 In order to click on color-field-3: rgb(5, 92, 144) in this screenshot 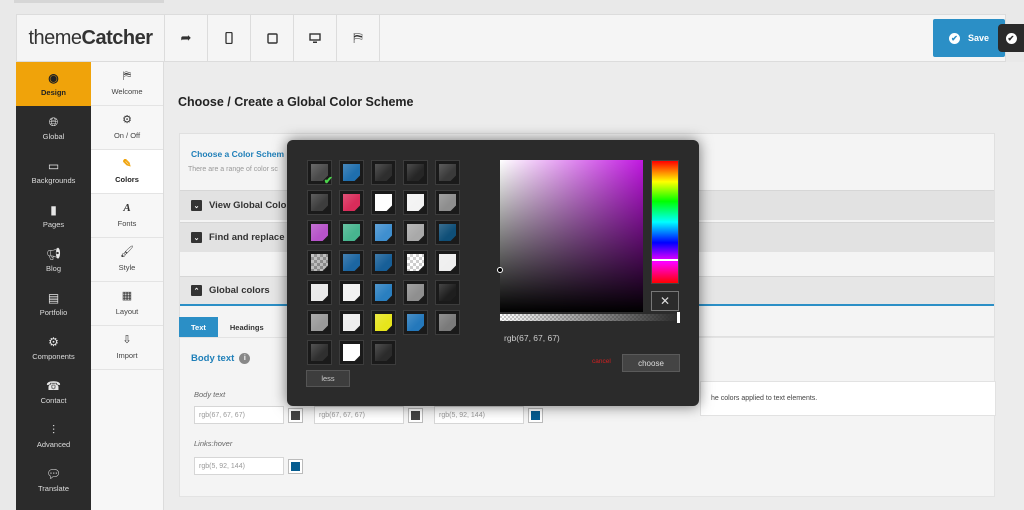, I will do `click(479, 415)`.